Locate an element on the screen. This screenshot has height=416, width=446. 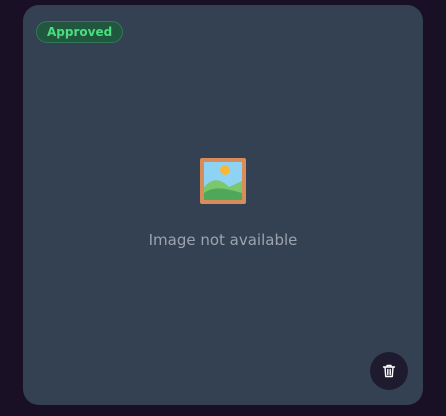
image-icon is located at coordinates (223, 181).